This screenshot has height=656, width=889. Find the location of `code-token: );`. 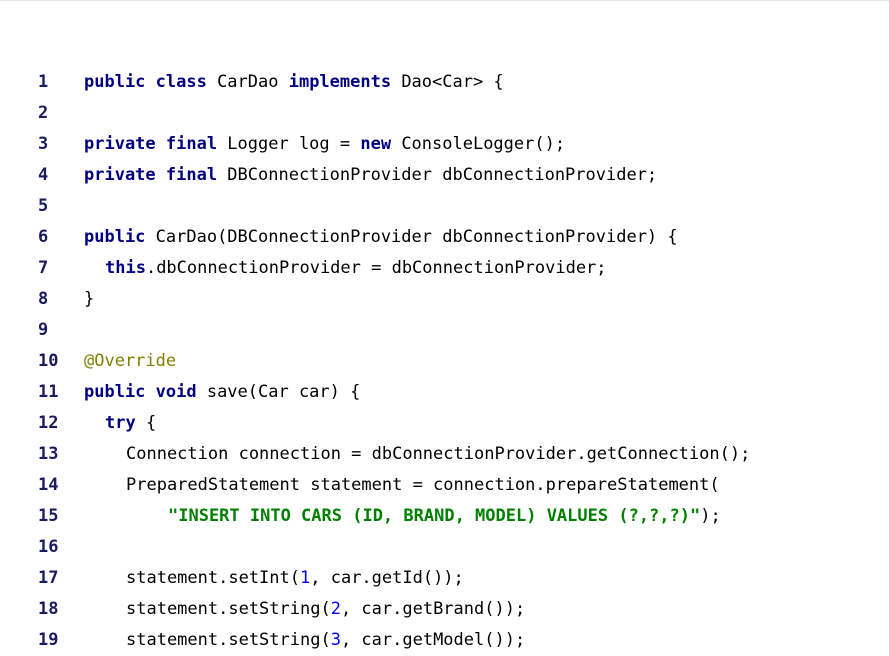

code-token: ); is located at coordinates (710, 516).